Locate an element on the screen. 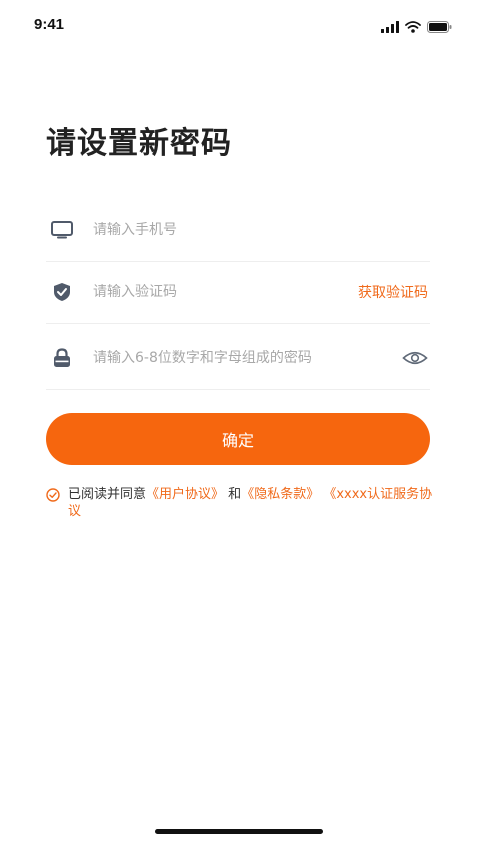 The image size is (478, 850). lock-icon is located at coordinates (62, 358).